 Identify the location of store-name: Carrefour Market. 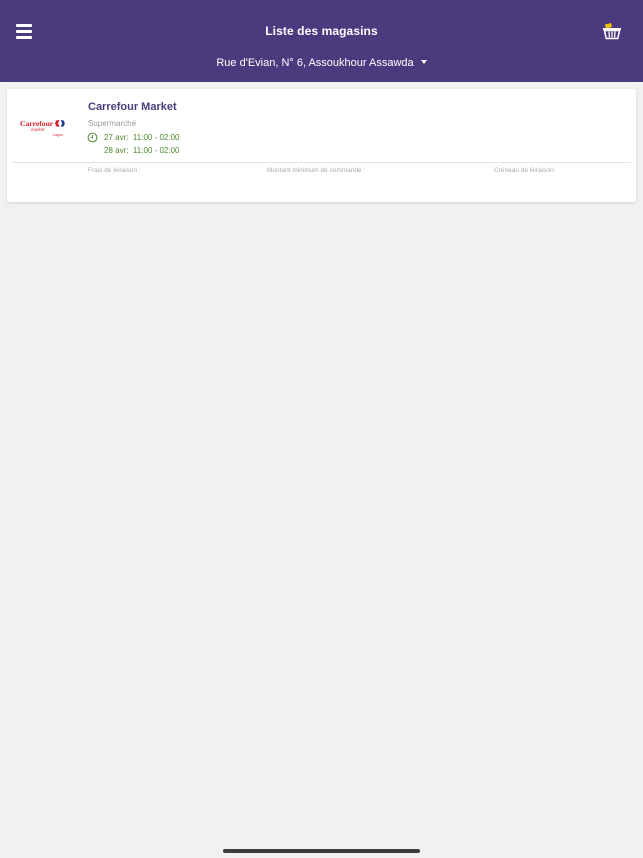
(132, 107).